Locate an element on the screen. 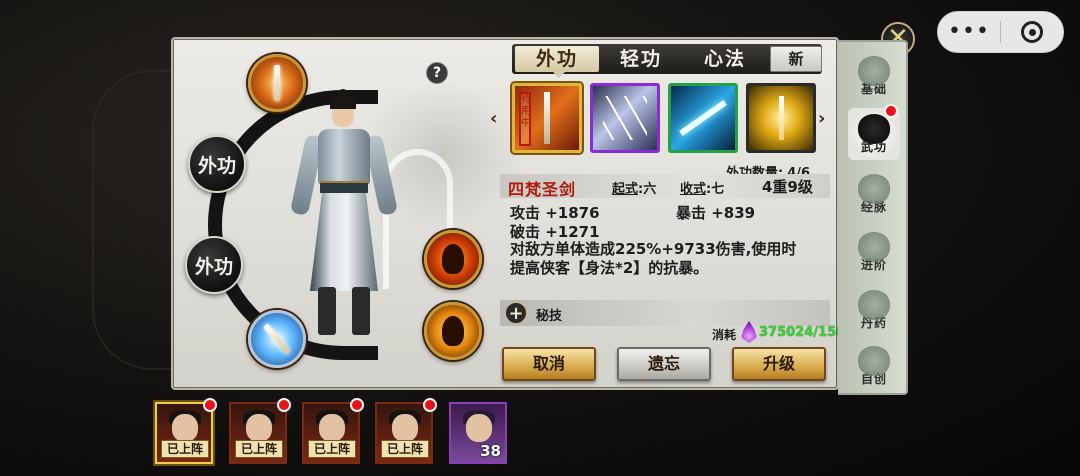 The width and height of the screenshot is (1080, 476). tab-lightness-skill: 轻功 is located at coordinates (641, 59).